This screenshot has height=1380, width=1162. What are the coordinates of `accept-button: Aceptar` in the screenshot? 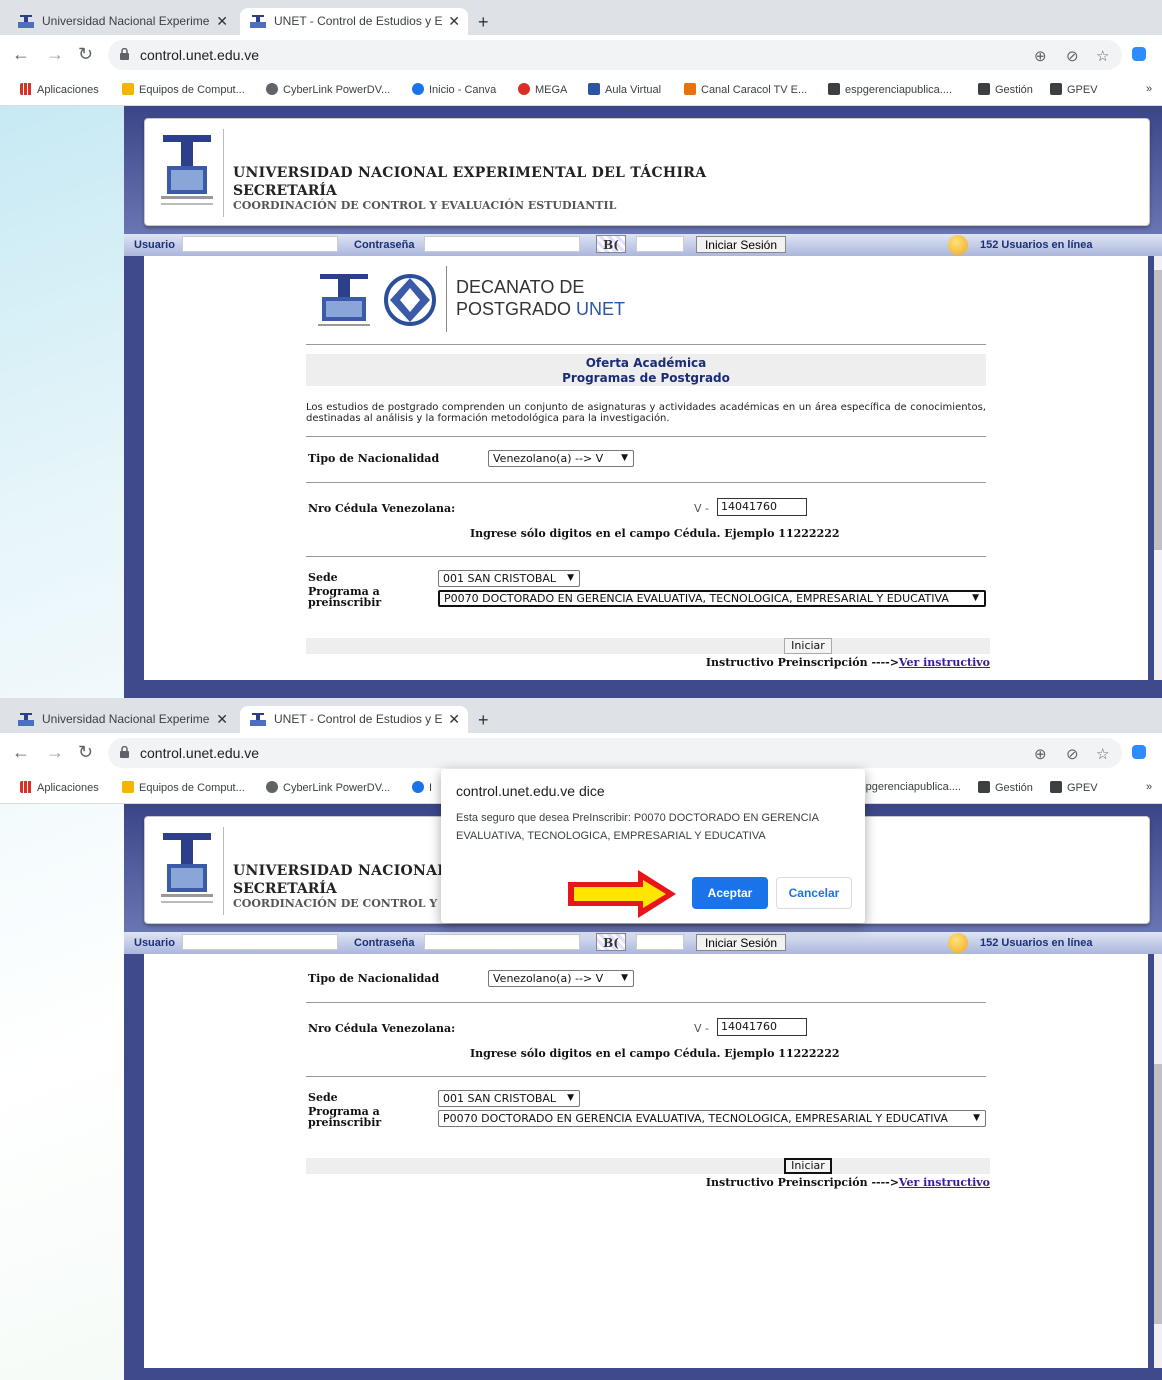 It's located at (730, 893).